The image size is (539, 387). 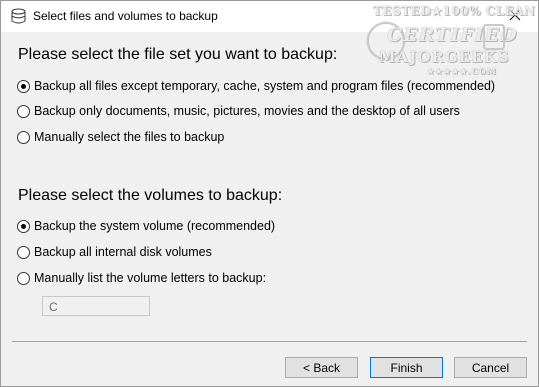 I want to click on volume-letters-input: C, so click(x=96, y=306).